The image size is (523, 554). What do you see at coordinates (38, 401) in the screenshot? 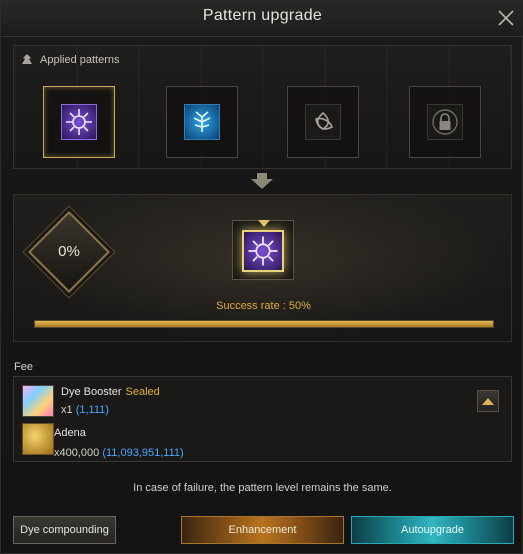
I see `dye-booster-icon` at bounding box center [38, 401].